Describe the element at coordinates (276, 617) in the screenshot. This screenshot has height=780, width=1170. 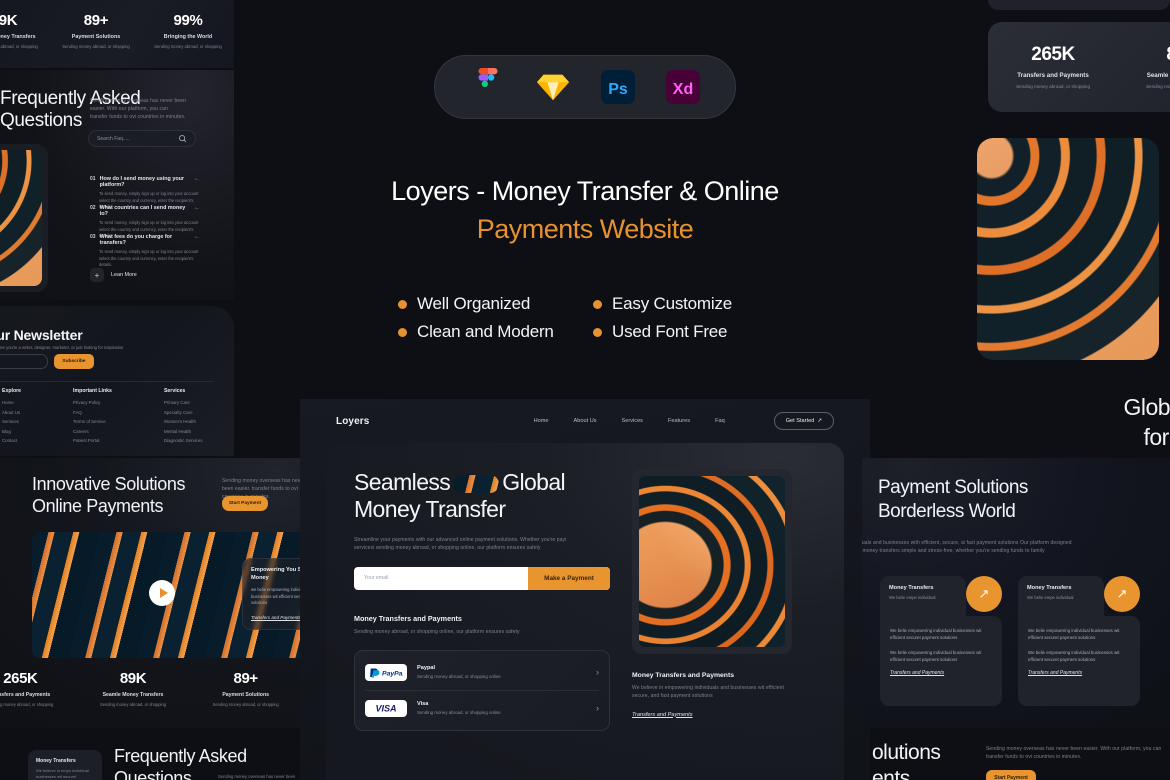
I see `float-card-link: Transfers and Payments` at that location.